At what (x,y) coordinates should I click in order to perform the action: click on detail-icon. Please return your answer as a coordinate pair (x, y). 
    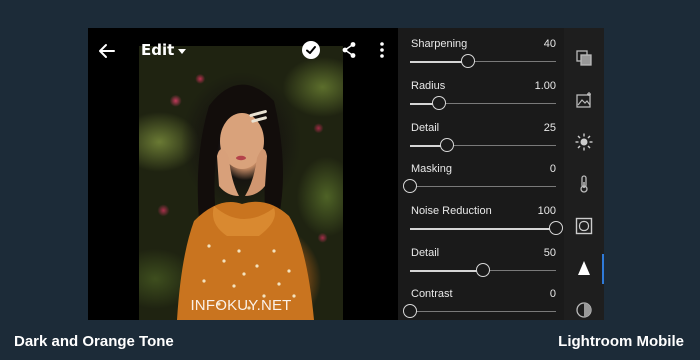
    Looking at the image, I should click on (584, 268).